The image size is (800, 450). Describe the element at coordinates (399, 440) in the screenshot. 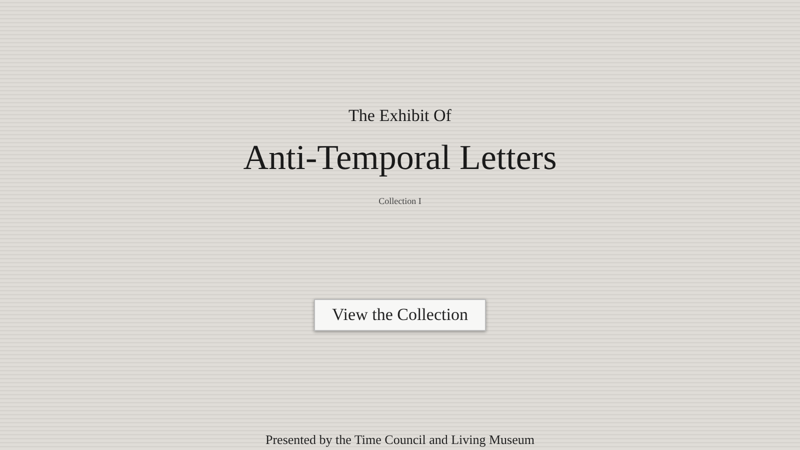

I see `presenter-credit: Presented by the Time Council and Living Museum` at that location.